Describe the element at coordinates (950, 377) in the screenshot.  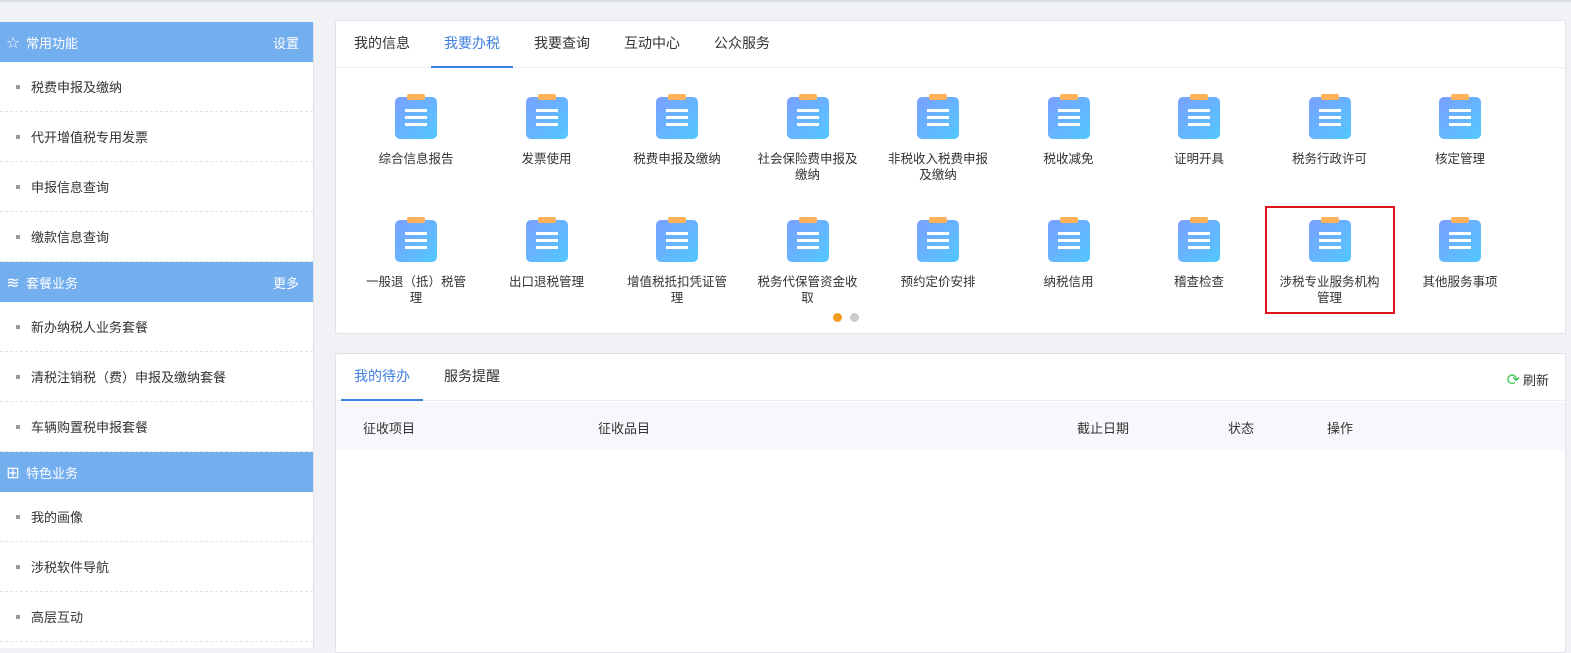
I see `todo-tabs: 我的待办 服务提醒` at that location.